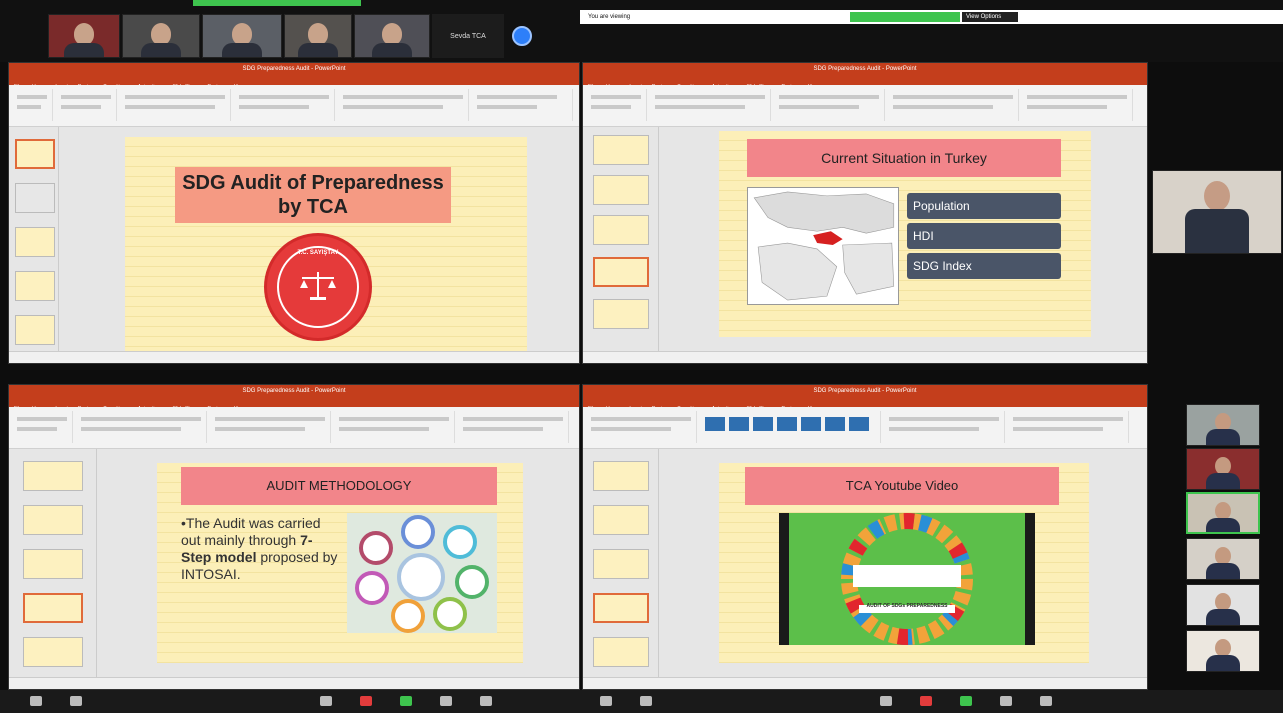 This screenshot has height=713, width=1283. I want to click on seal-text: T.C. SAYIŞTAY, so click(318, 253).